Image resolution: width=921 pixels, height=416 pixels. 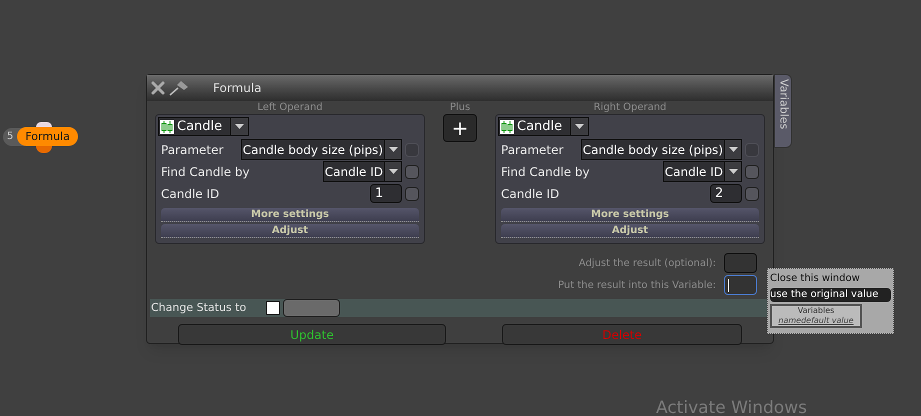 What do you see at coordinates (312, 334) in the screenshot?
I see `update-button: Update` at bounding box center [312, 334].